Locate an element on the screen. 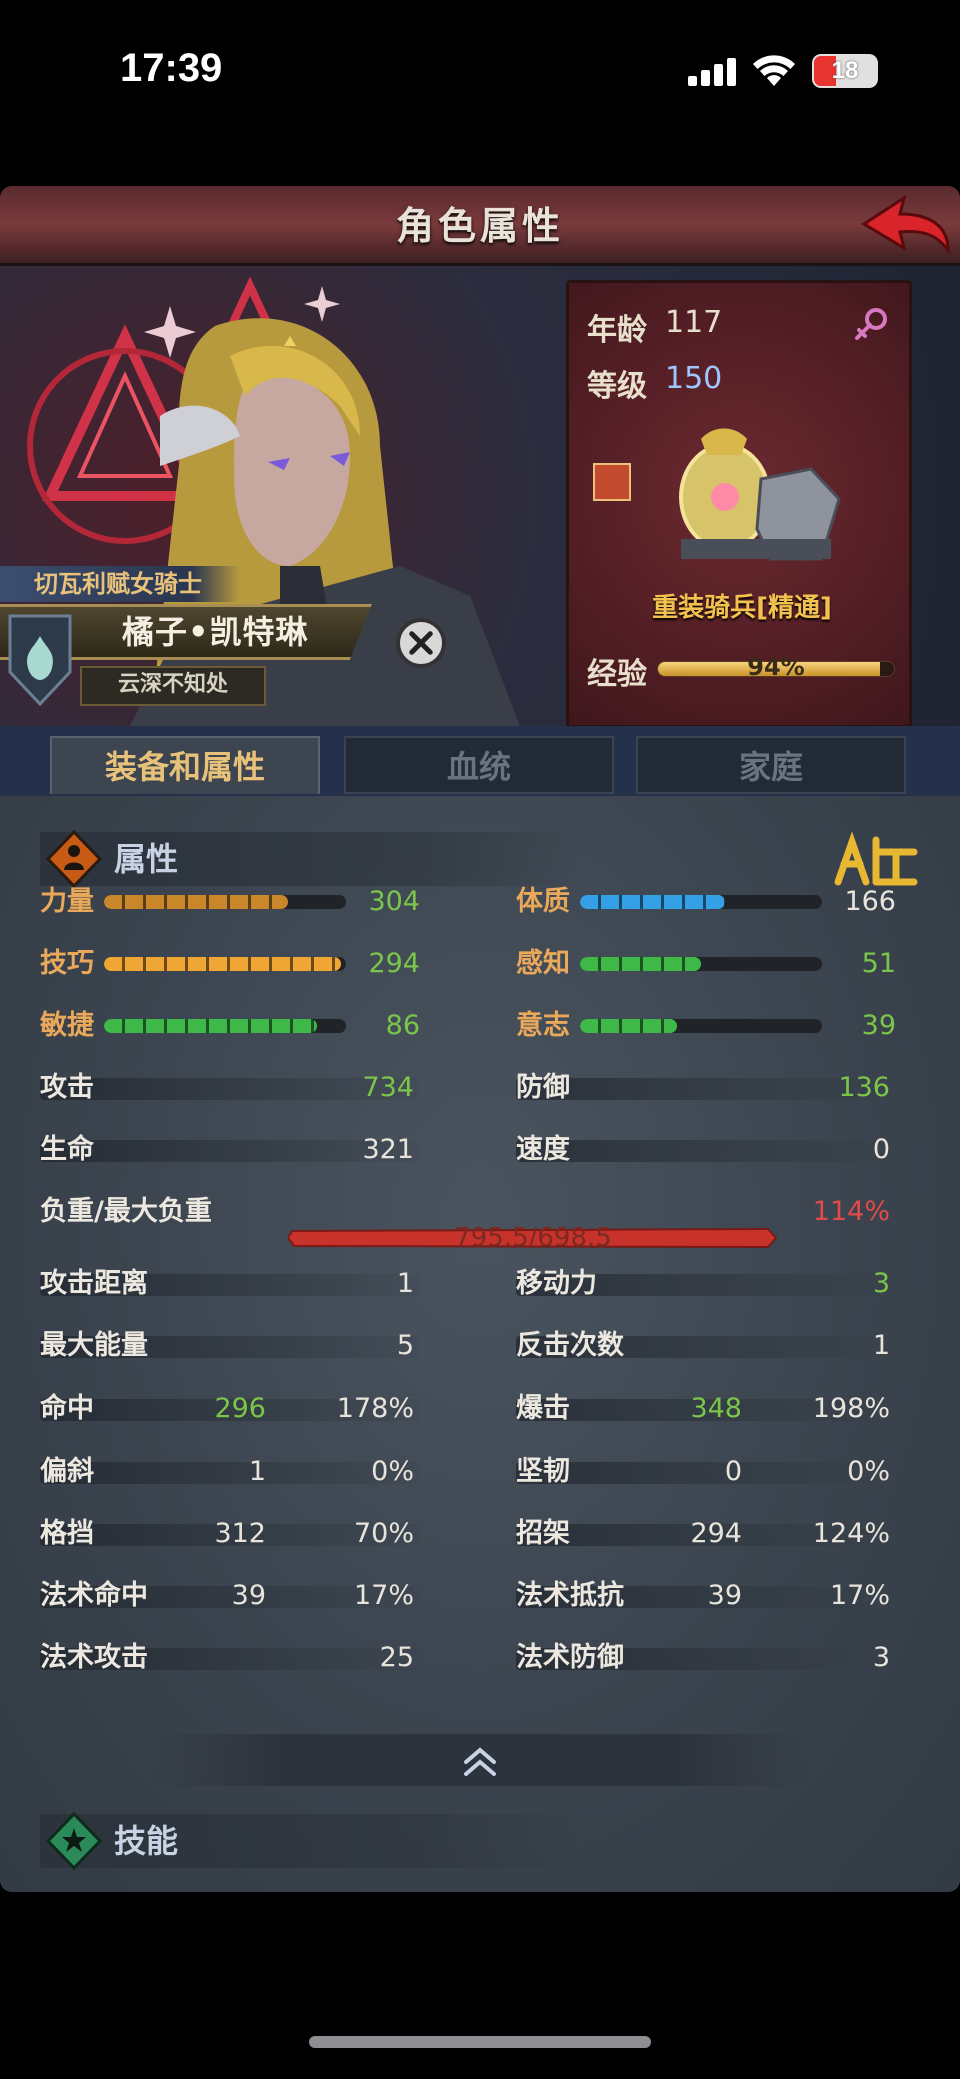 The width and height of the screenshot is (960, 2079). attribute-row: 体质 166 is located at coordinates (706, 902).